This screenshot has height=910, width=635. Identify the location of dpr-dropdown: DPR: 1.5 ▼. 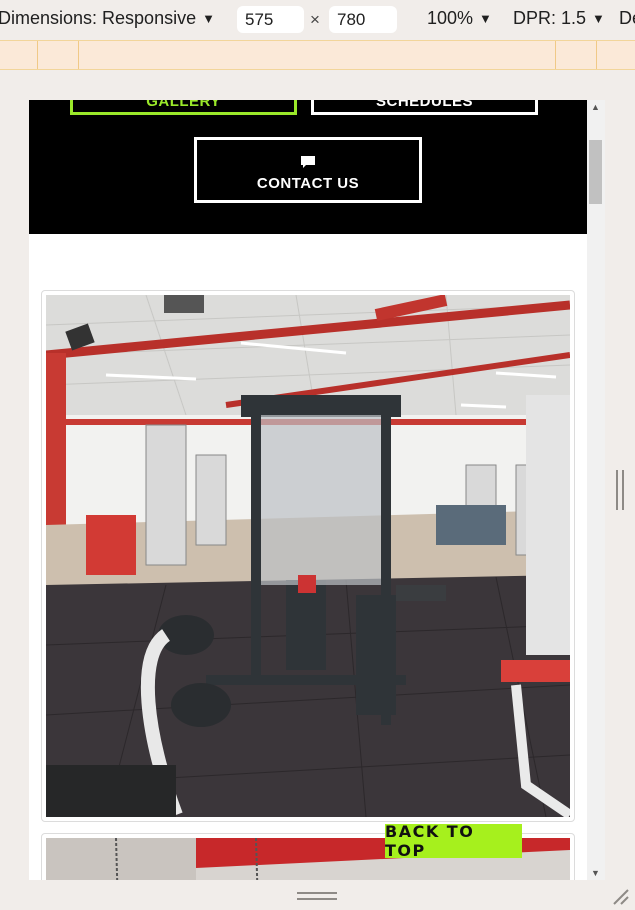
(559, 18).